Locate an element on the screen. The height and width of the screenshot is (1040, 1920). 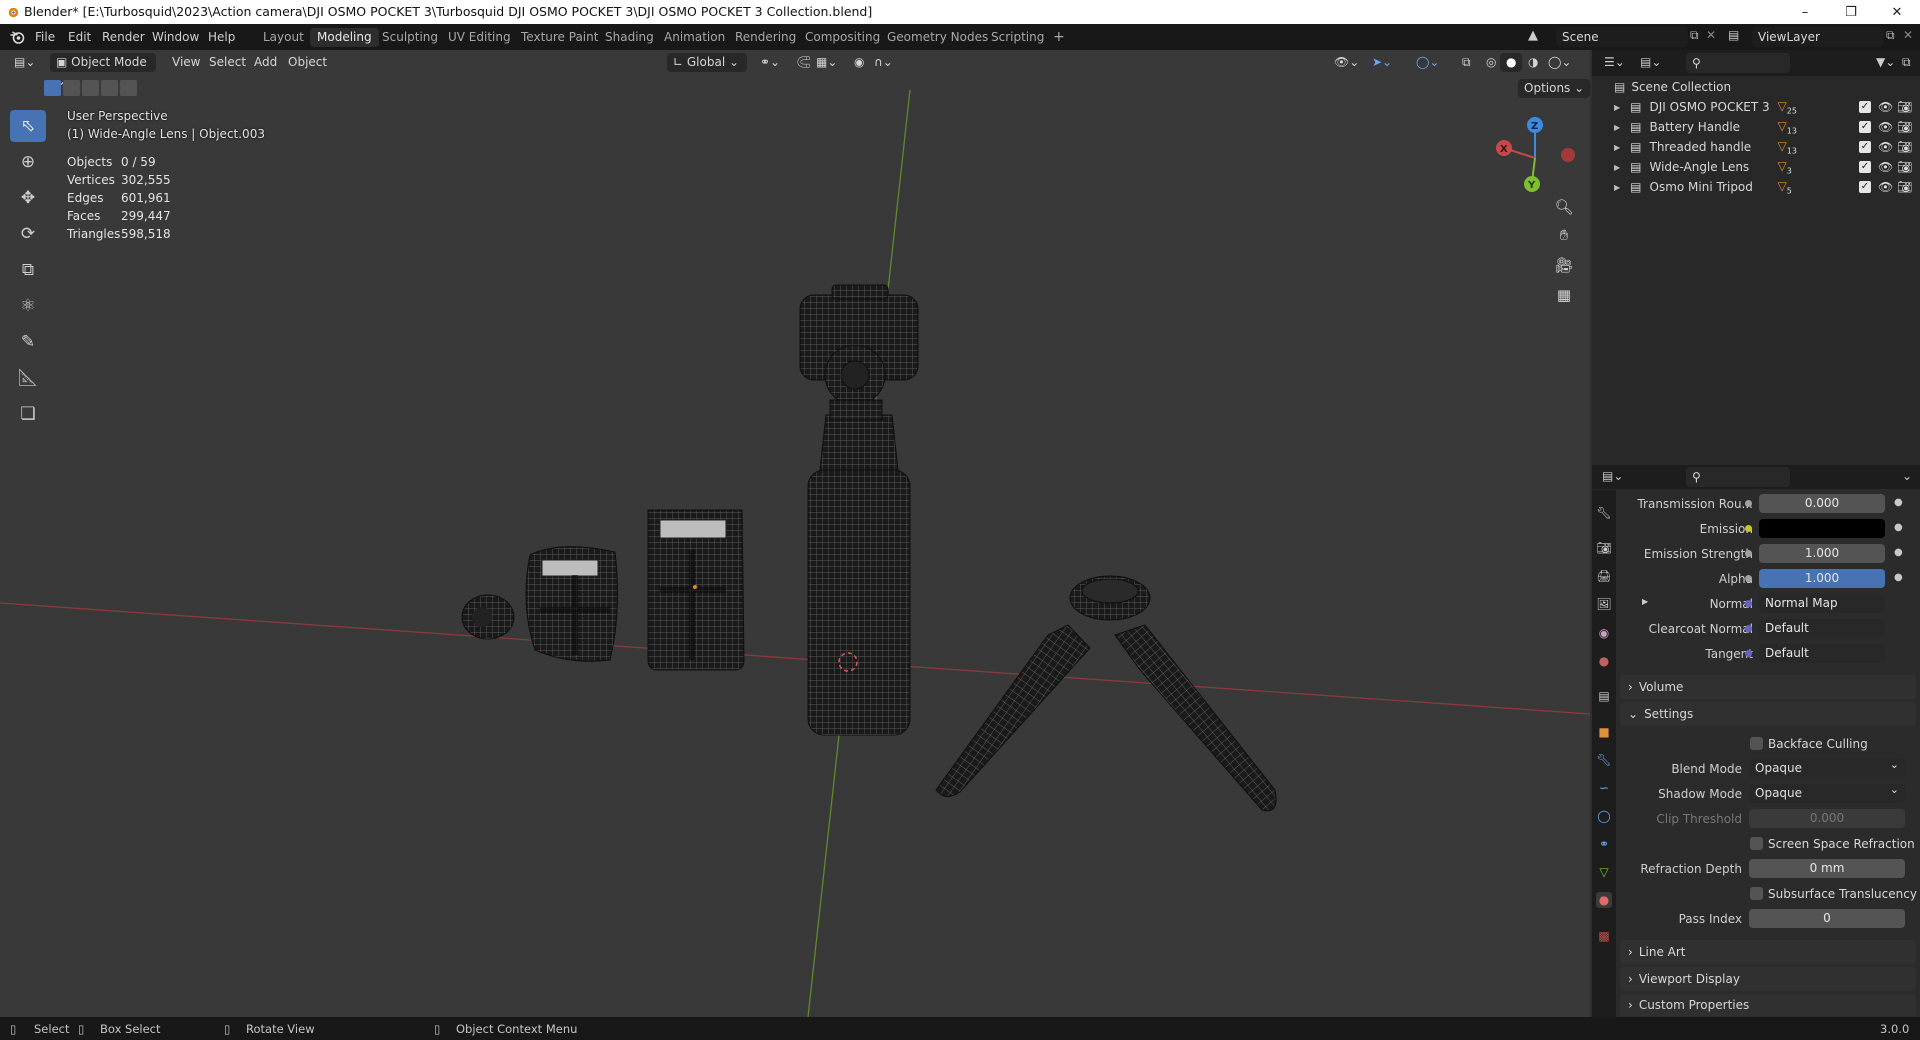
section-volume: › Volume is located at coordinates (1768, 687).